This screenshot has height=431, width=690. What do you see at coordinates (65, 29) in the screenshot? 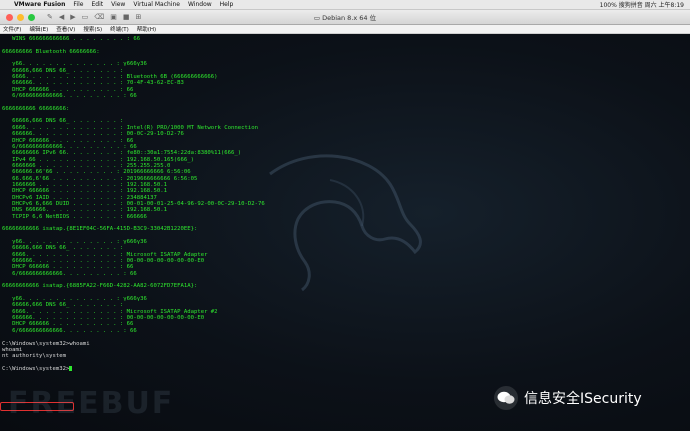
I see `console-menu-view: 查看(V)` at bounding box center [65, 29].